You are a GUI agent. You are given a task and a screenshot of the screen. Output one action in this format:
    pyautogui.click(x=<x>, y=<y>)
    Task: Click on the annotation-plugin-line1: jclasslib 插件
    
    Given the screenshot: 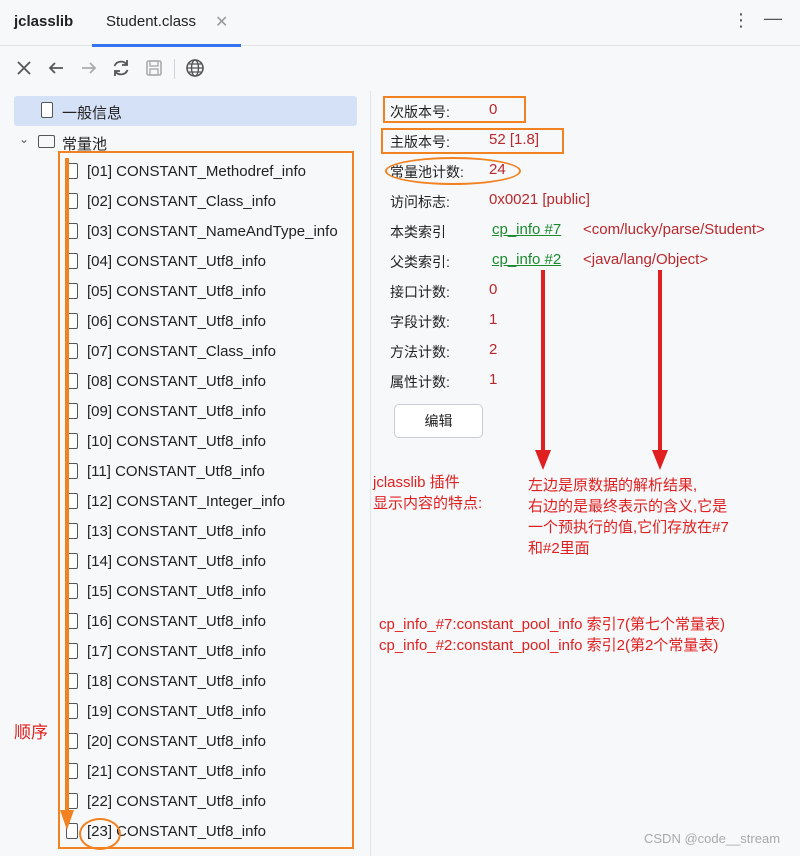 What is the action you would take?
    pyautogui.click(x=416, y=482)
    